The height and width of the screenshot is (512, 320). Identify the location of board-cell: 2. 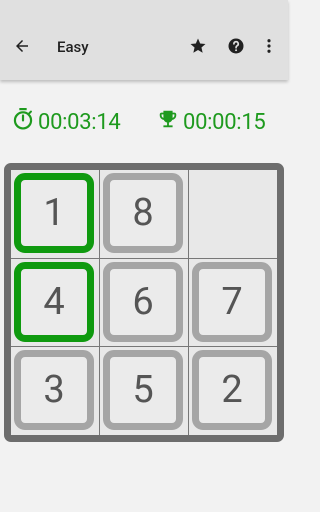
(233, 391).